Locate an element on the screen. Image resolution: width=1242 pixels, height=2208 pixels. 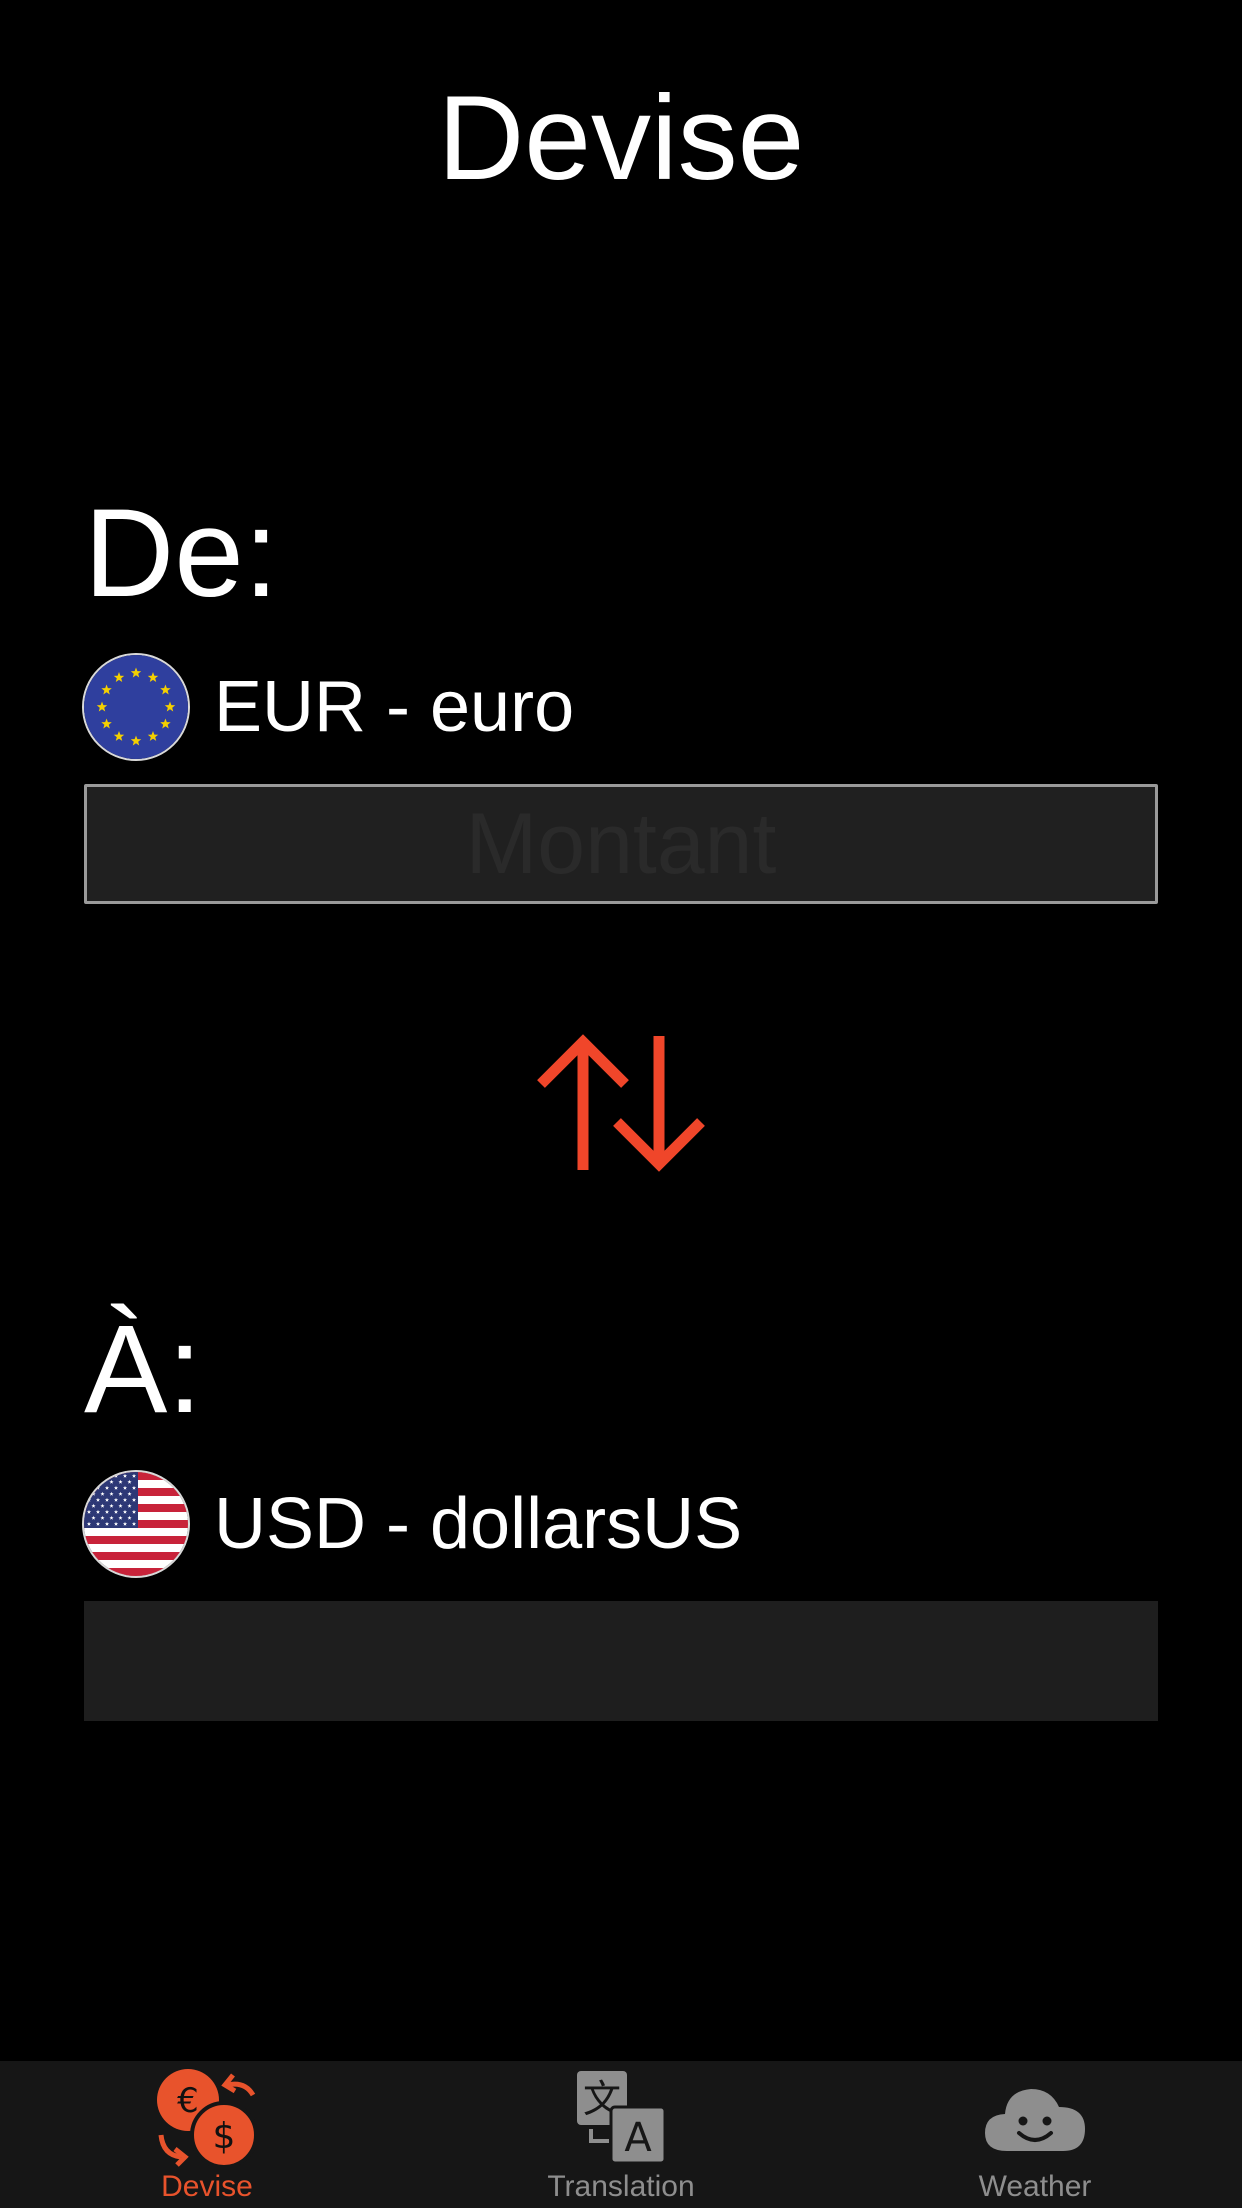
from-currency-selector: EUR - euro is located at coordinates (329, 707).